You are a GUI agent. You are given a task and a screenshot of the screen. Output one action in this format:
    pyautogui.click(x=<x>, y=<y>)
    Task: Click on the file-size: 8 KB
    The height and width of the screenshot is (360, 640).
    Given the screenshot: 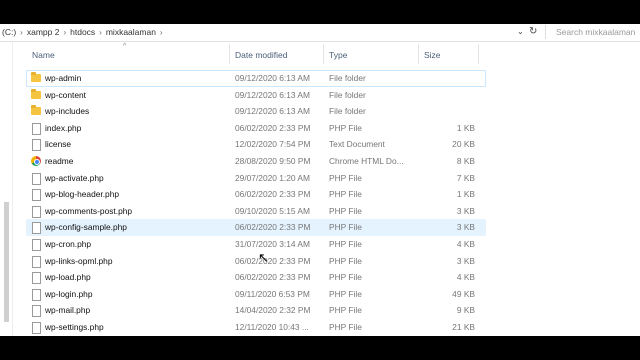 What is the action you would take?
    pyautogui.click(x=465, y=160)
    